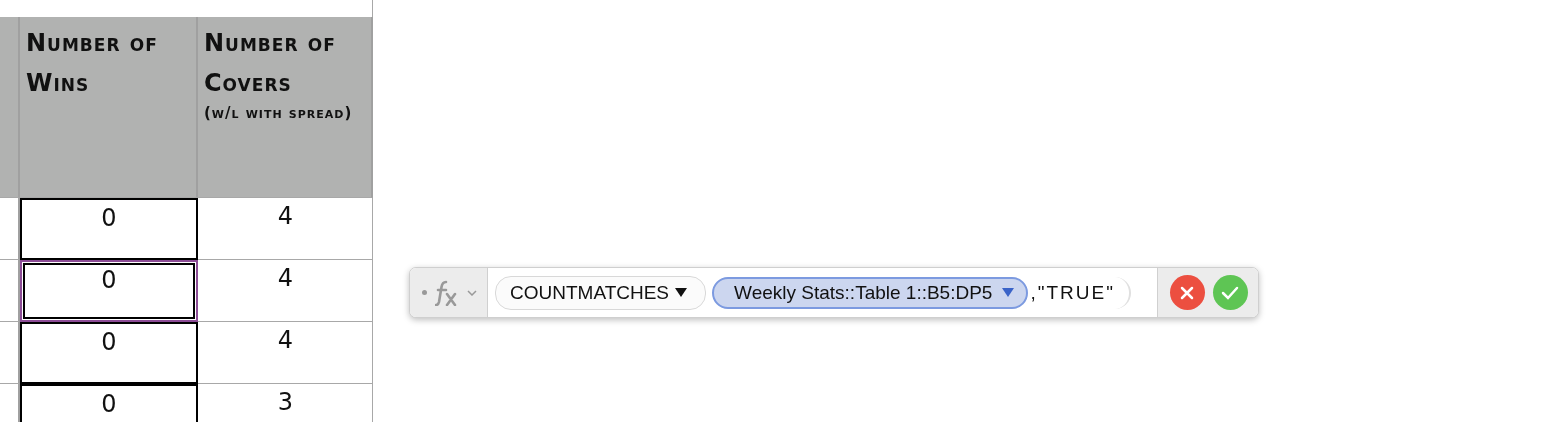 Image resolution: width=1548 pixels, height=422 pixels. I want to click on column-title: Number of Wins, so click(92, 63).